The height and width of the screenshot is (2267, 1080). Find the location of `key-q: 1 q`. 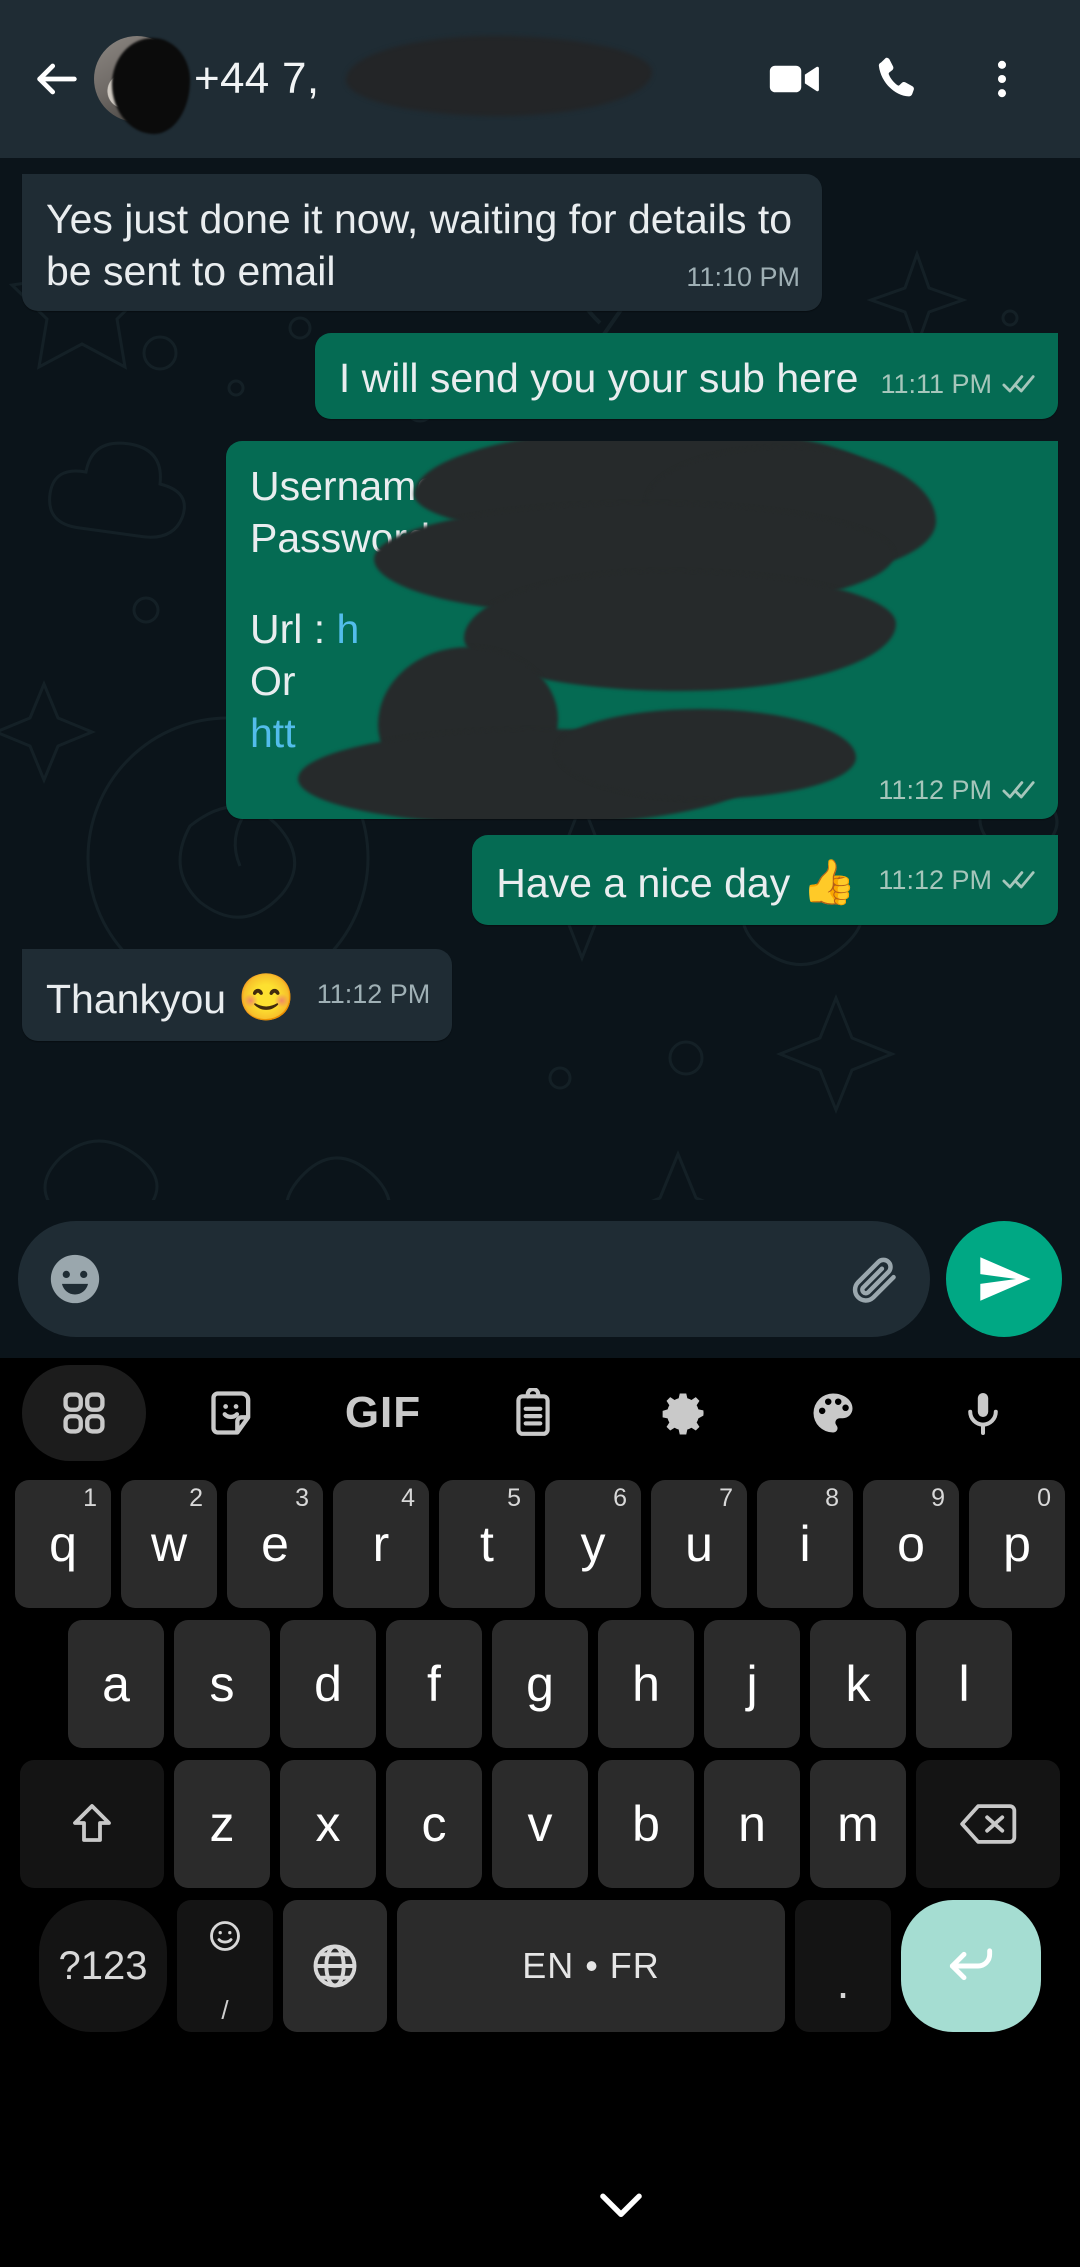

key-q: 1 q is located at coordinates (63, 1544).